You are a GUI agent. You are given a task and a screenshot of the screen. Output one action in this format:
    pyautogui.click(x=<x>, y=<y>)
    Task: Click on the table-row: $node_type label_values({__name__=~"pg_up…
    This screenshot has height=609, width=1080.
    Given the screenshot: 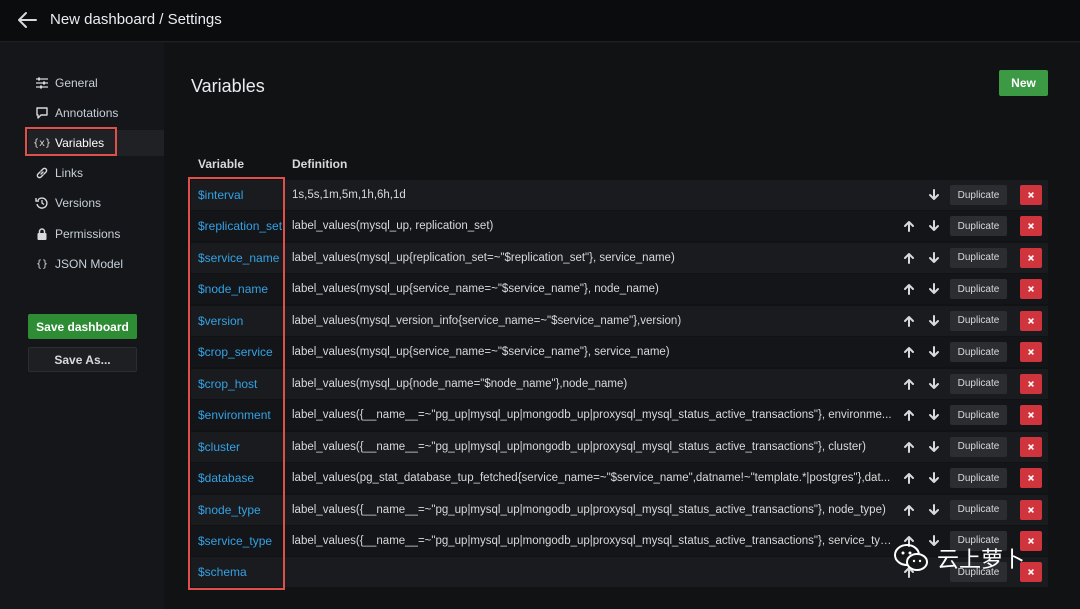 What is the action you would take?
    pyautogui.click(x=619, y=509)
    